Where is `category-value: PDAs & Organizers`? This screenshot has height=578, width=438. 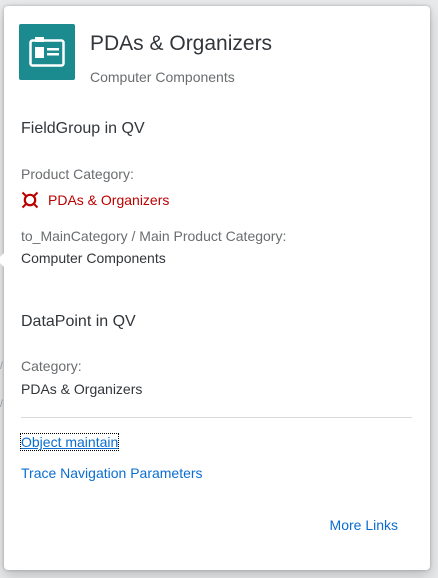
category-value: PDAs & Organizers is located at coordinates (82, 389).